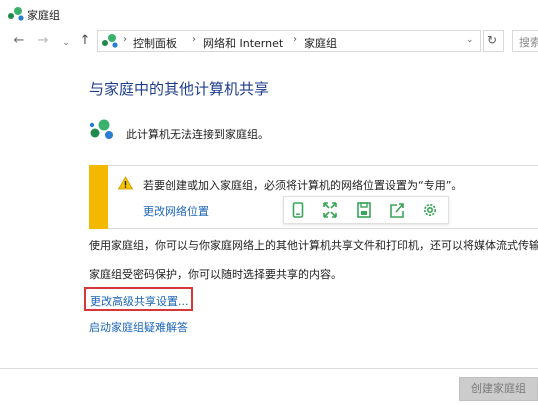 The width and height of the screenshot is (538, 405). I want to click on back-button: ←, so click(19, 41).